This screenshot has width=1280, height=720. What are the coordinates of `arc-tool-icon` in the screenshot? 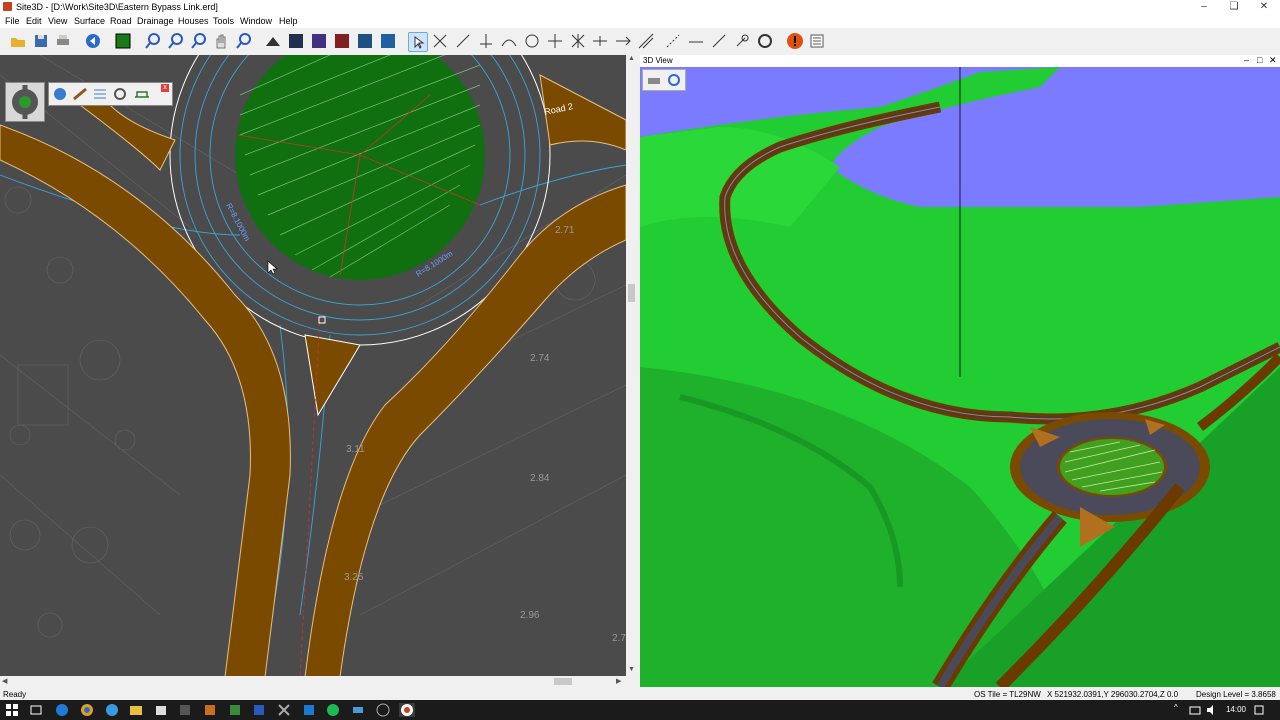 It's located at (509, 41).